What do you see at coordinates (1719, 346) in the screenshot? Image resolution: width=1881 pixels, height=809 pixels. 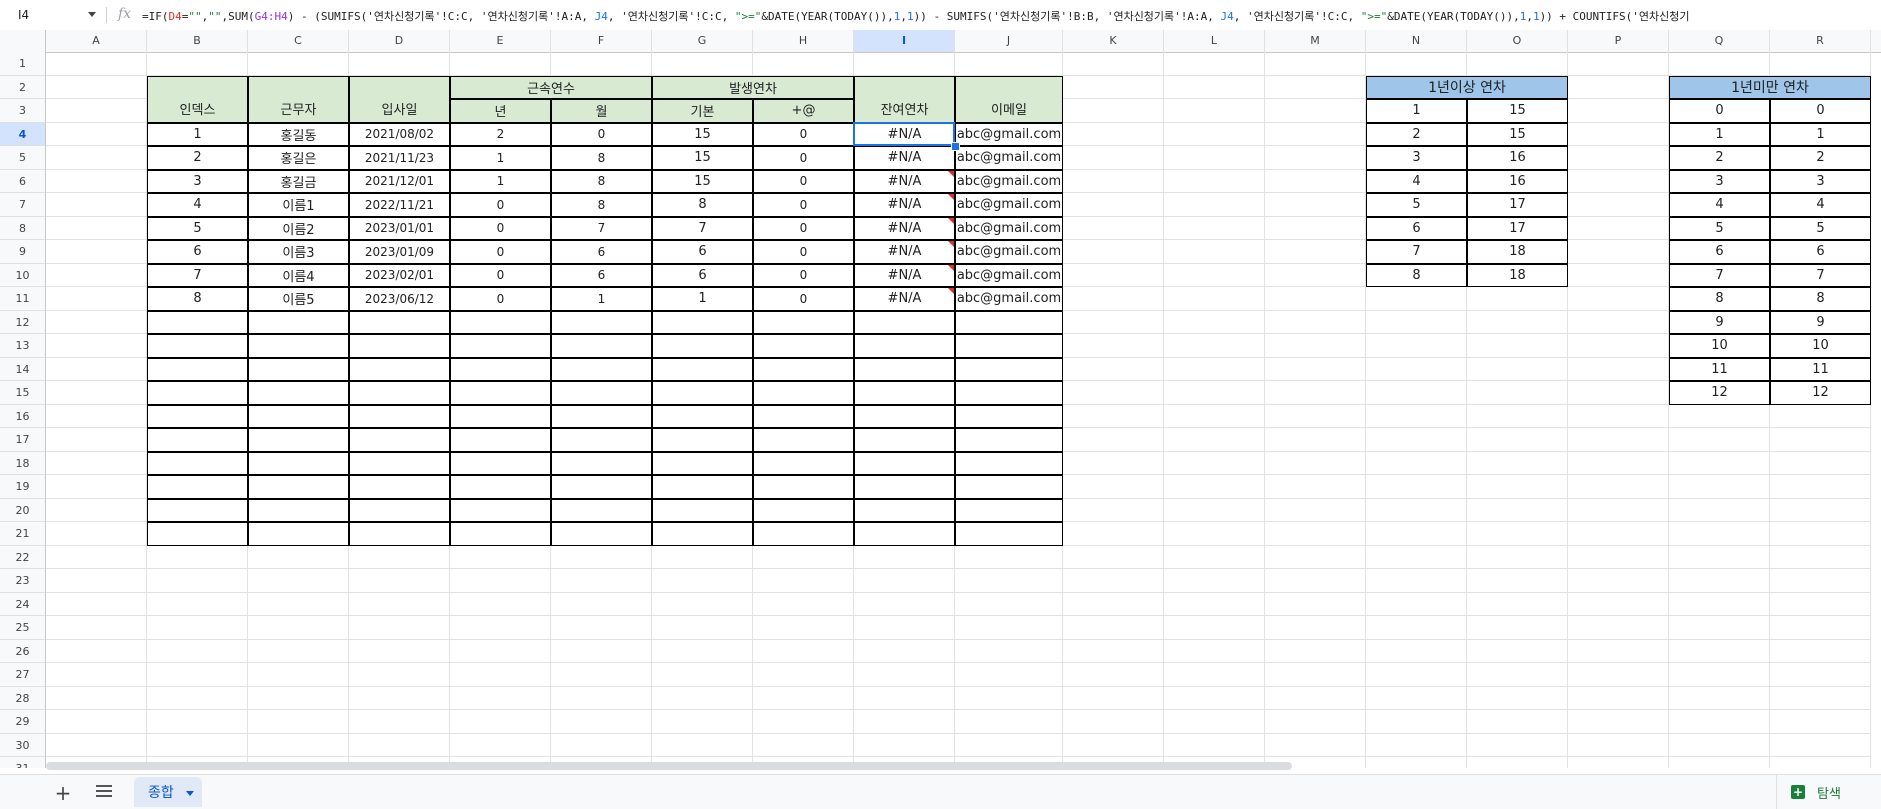 I see `cell-months: 10` at bounding box center [1719, 346].